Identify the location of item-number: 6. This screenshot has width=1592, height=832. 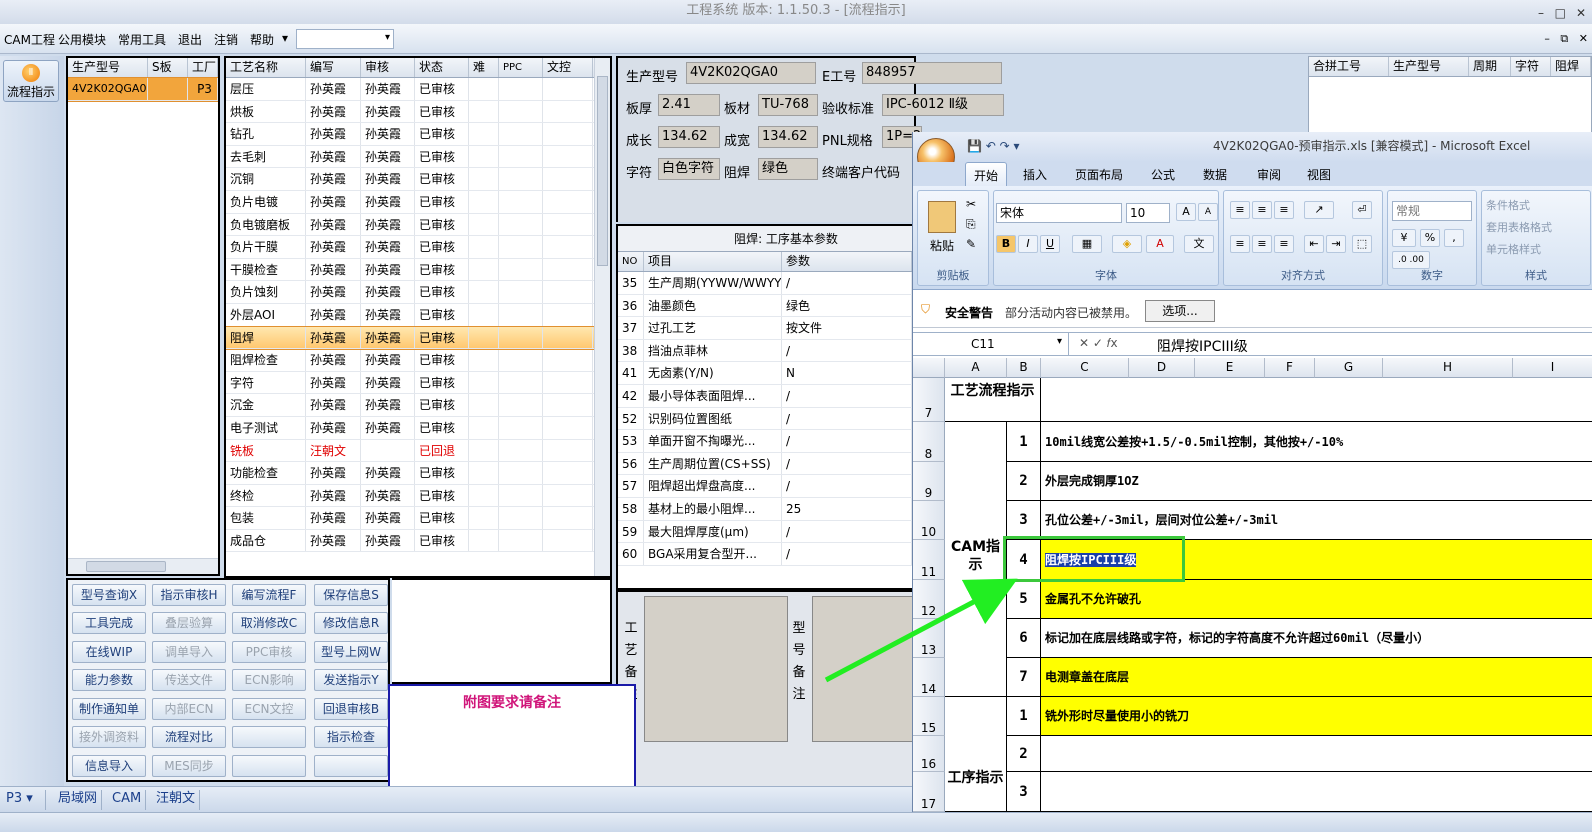
(1024, 638).